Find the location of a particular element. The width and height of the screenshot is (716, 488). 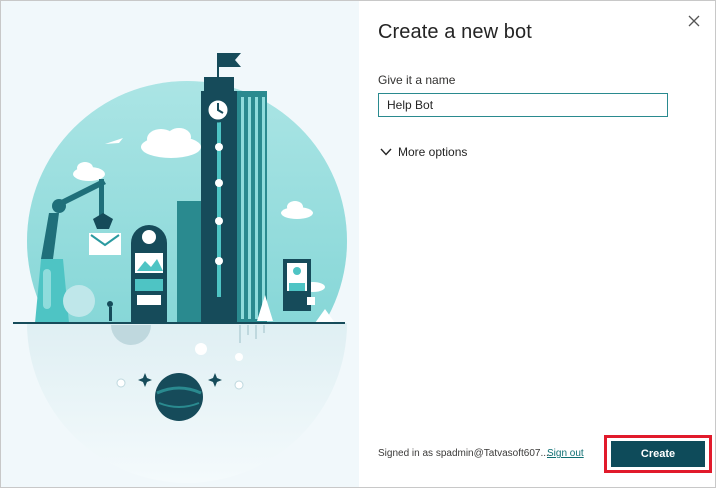

name-field-label: Give it a name is located at coordinates (417, 80).